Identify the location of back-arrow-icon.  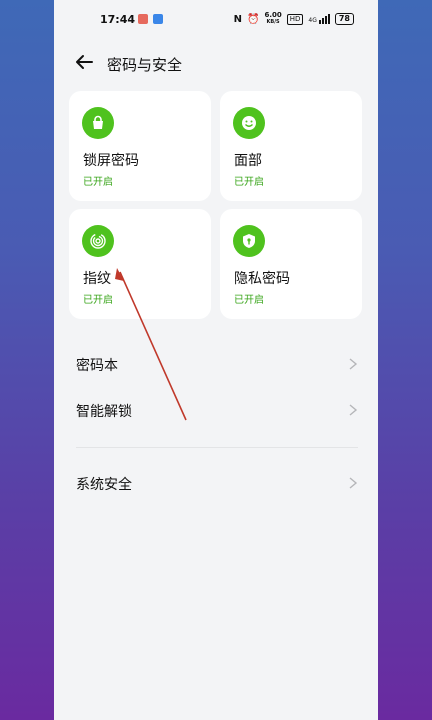
(84, 62).